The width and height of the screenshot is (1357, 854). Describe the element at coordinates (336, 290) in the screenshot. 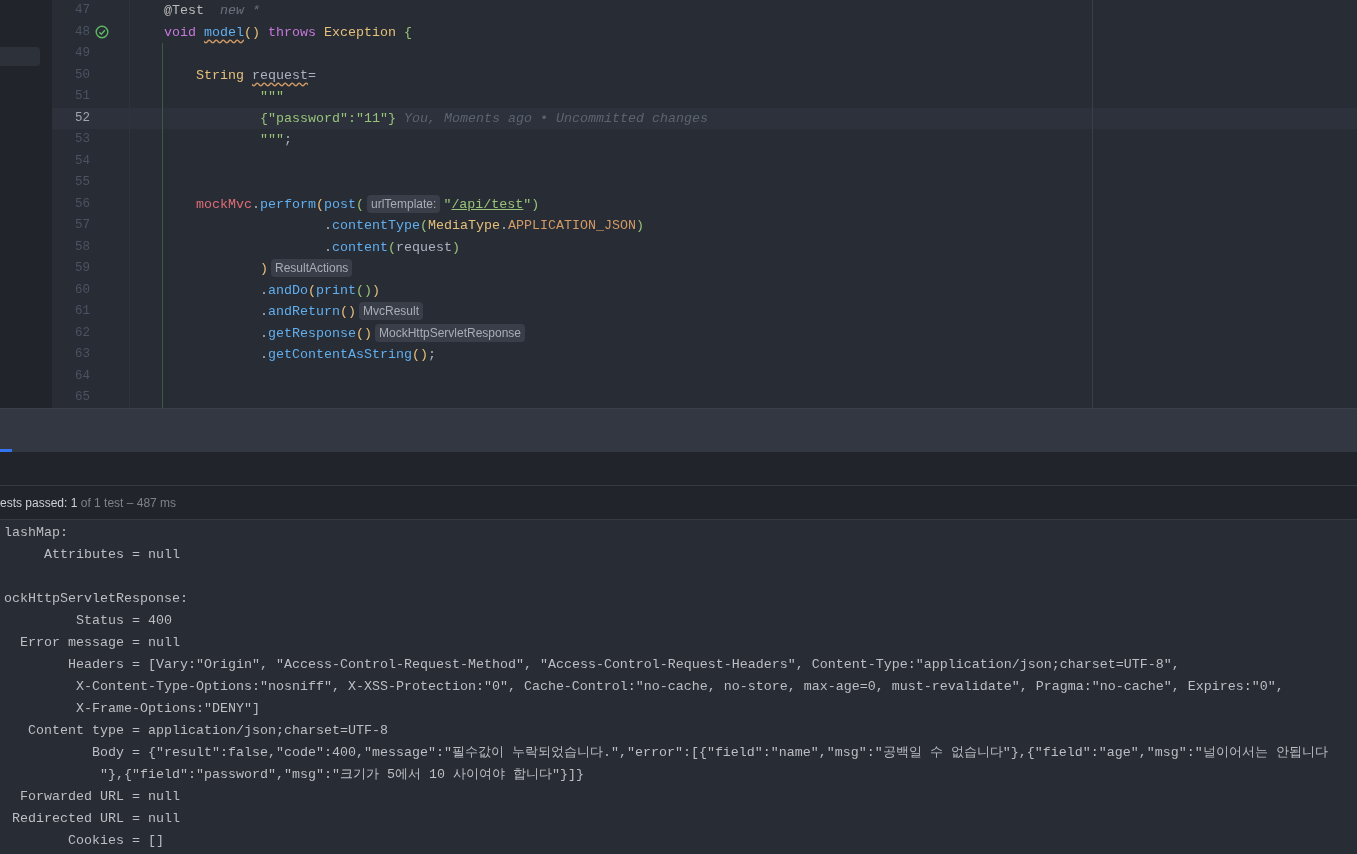

I see `method-name: print` at that location.